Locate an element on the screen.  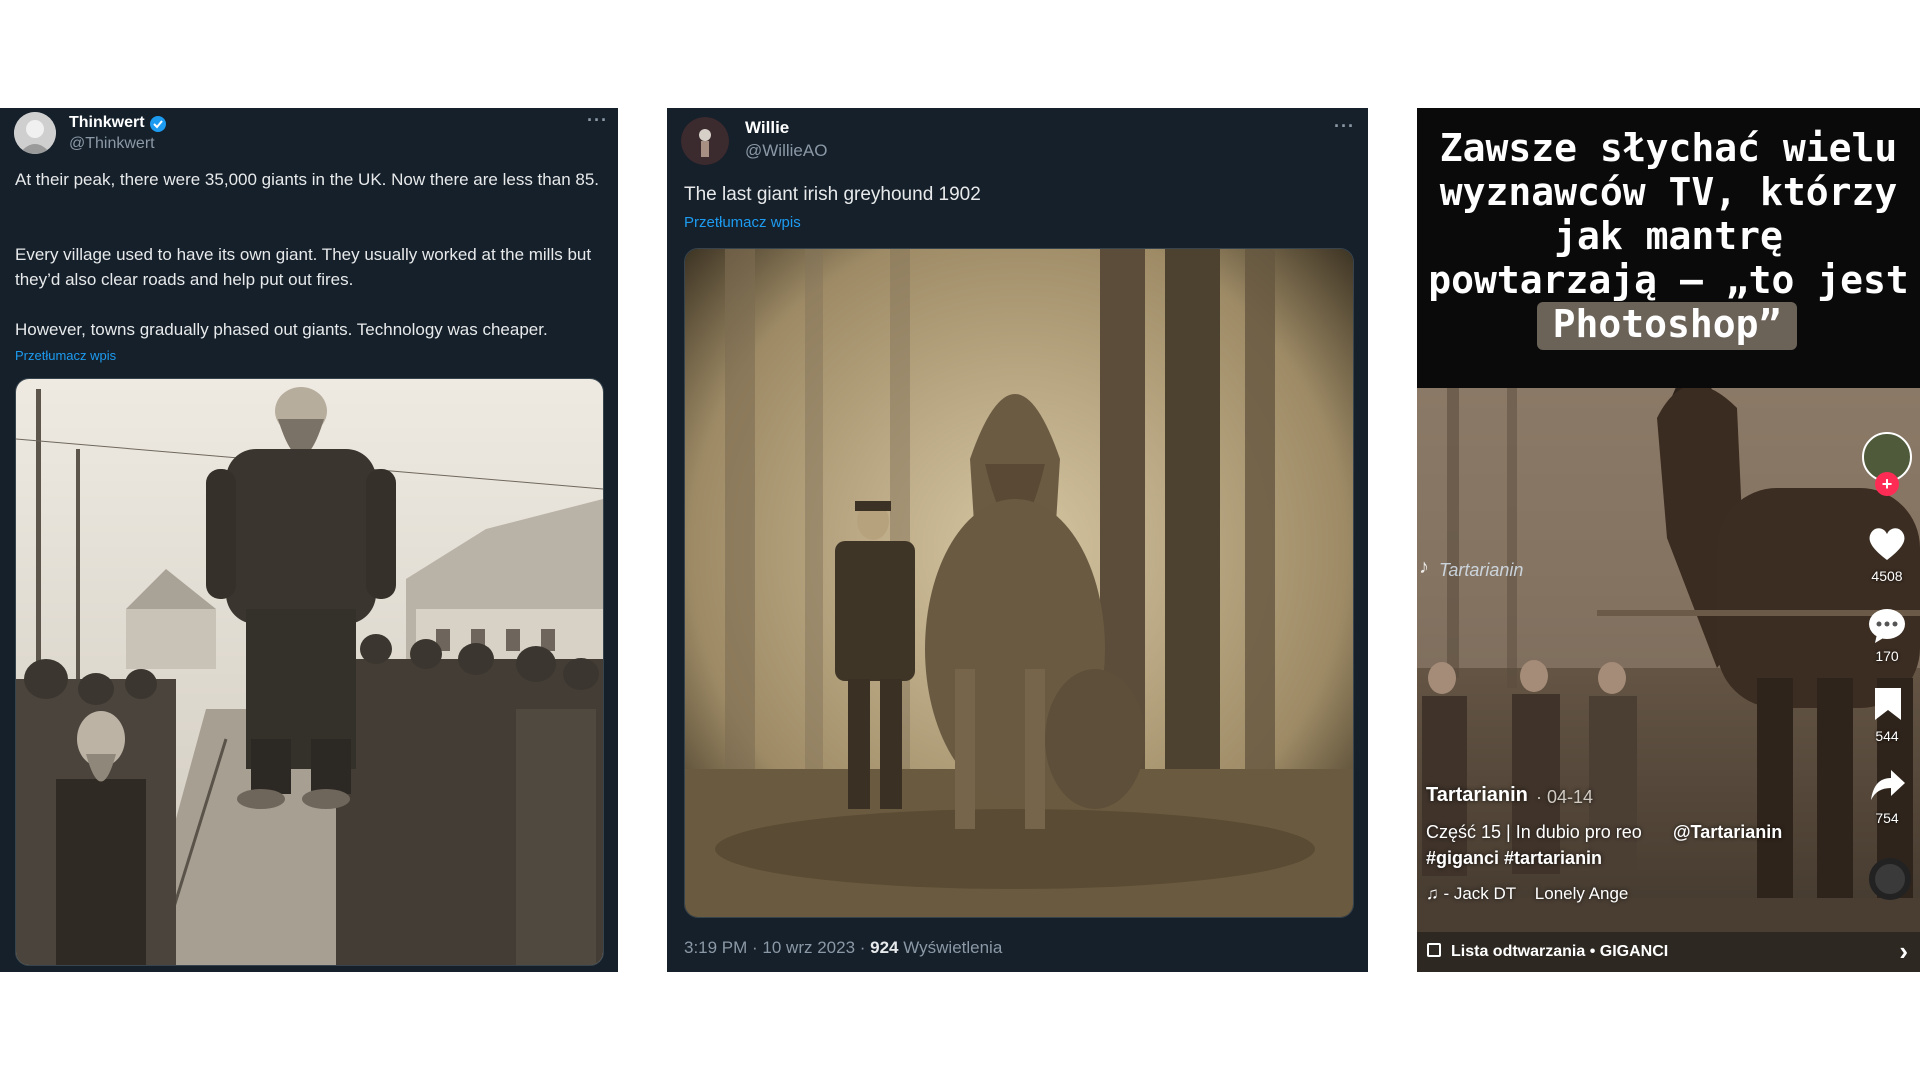
author-handle: @Thinkwert is located at coordinates (112, 144).